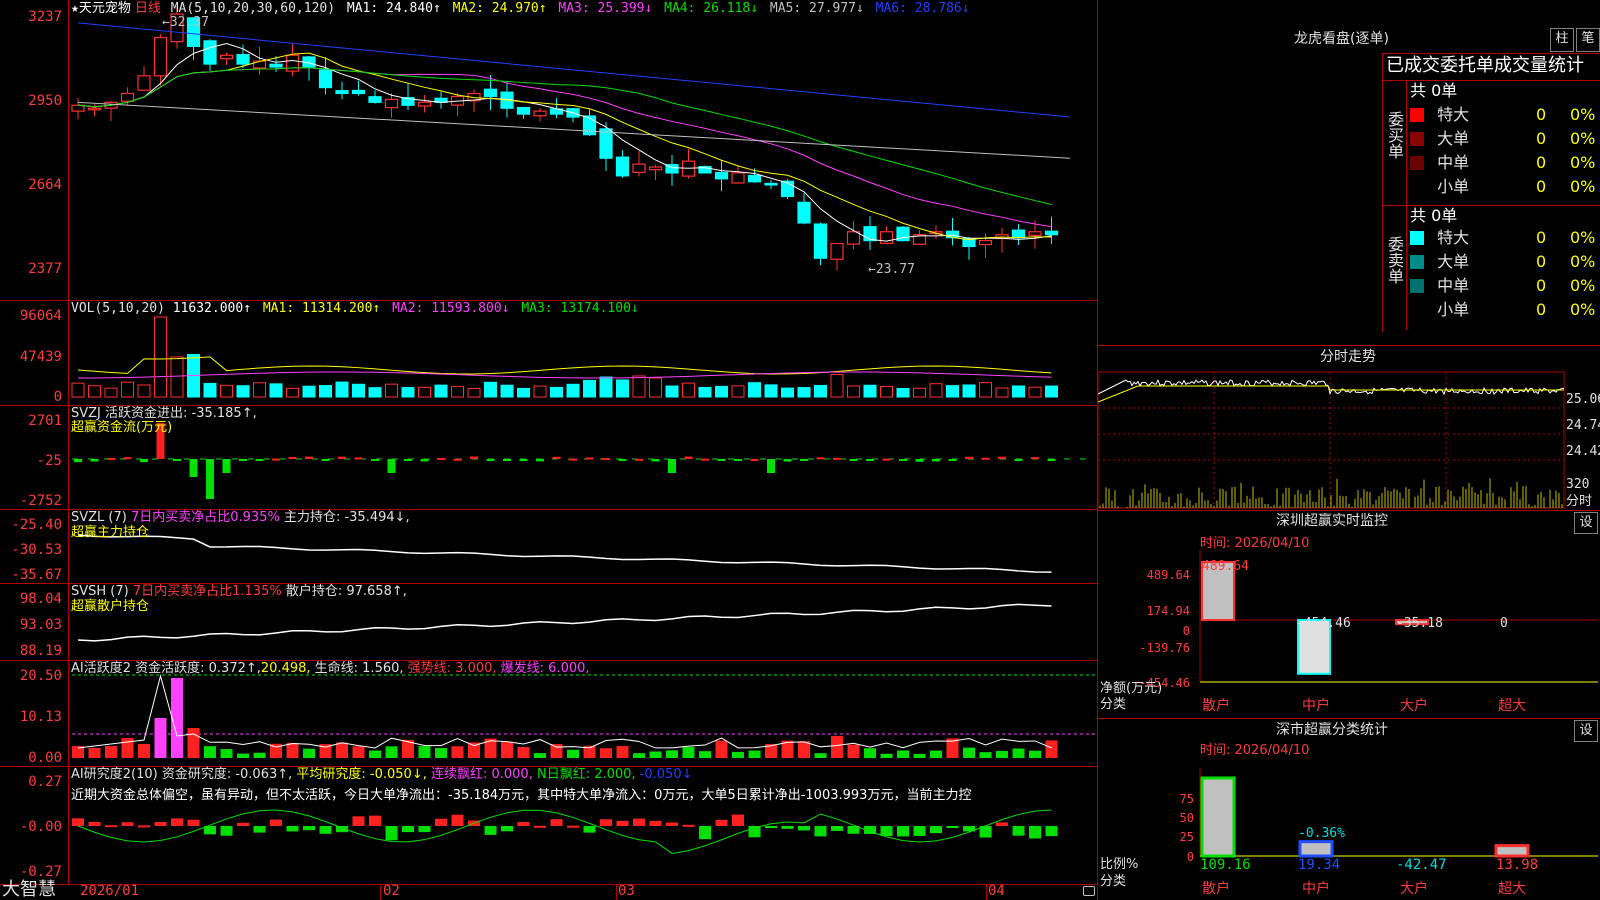  Describe the element at coordinates (1562, 40) in the screenshot. I see `bar-mode-button: 柱` at that location.